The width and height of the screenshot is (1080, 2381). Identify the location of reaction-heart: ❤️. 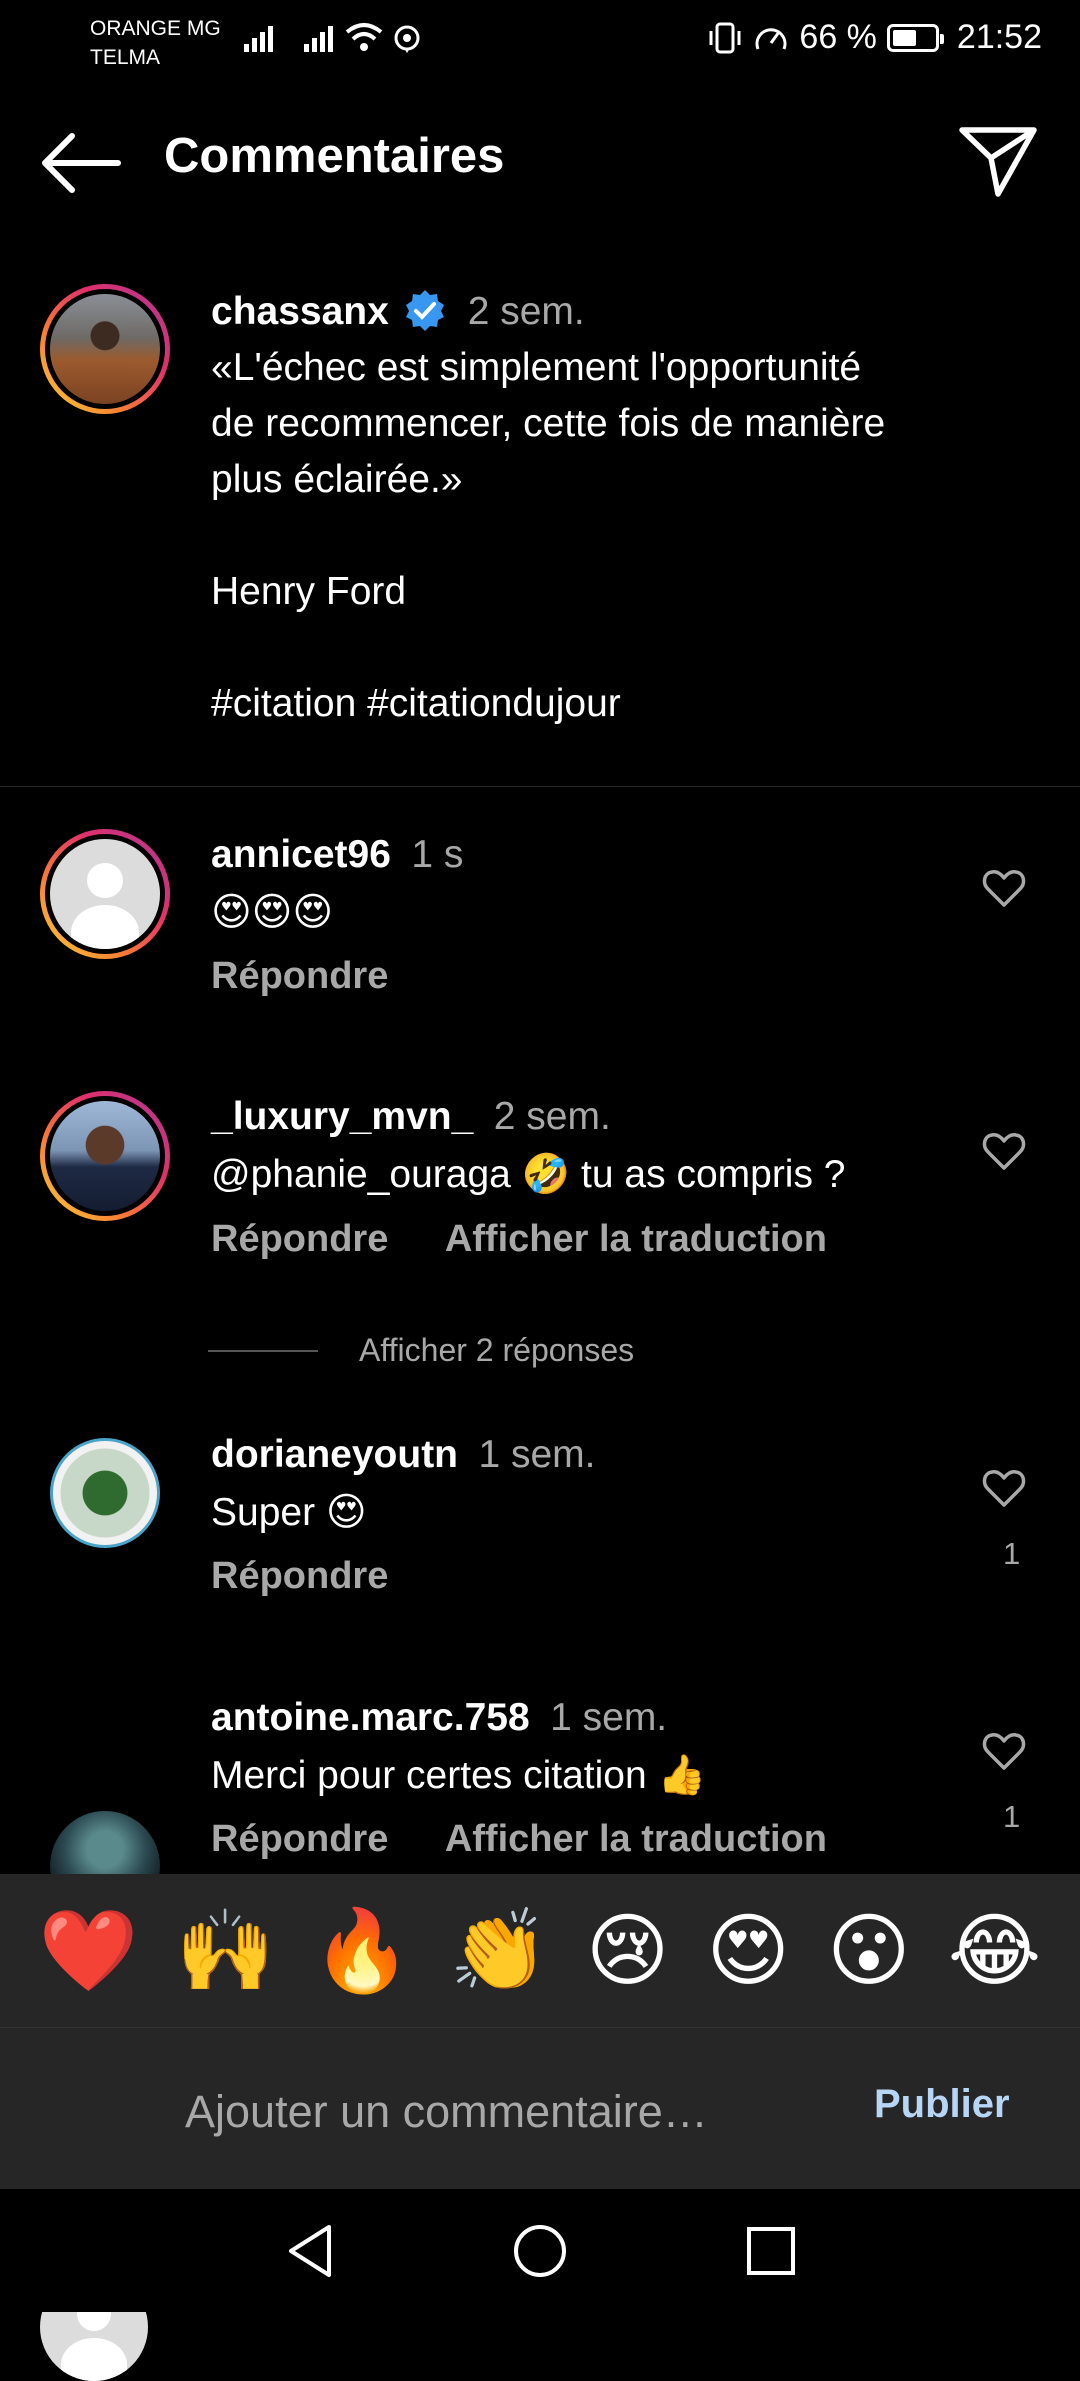
(89, 1950).